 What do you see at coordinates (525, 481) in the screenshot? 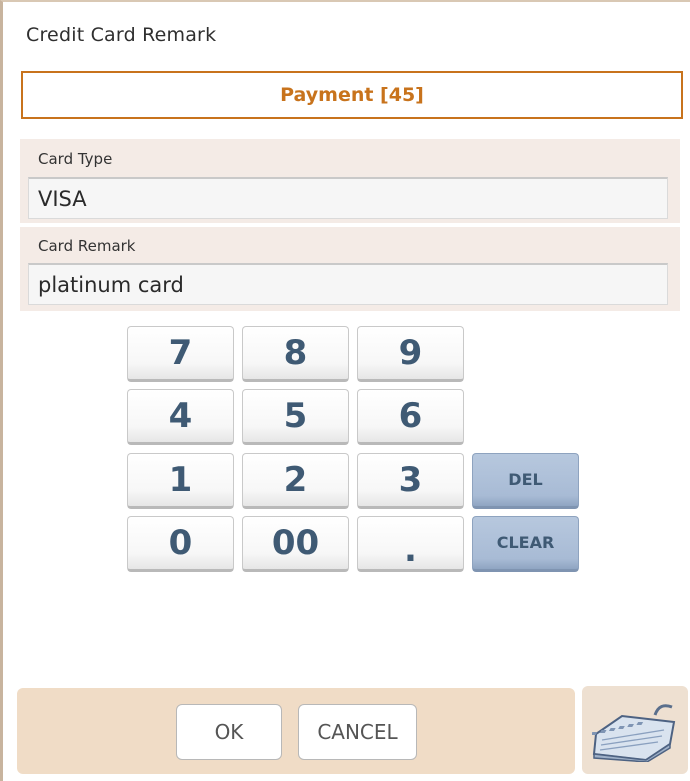
I see `del-button: DEL` at bounding box center [525, 481].